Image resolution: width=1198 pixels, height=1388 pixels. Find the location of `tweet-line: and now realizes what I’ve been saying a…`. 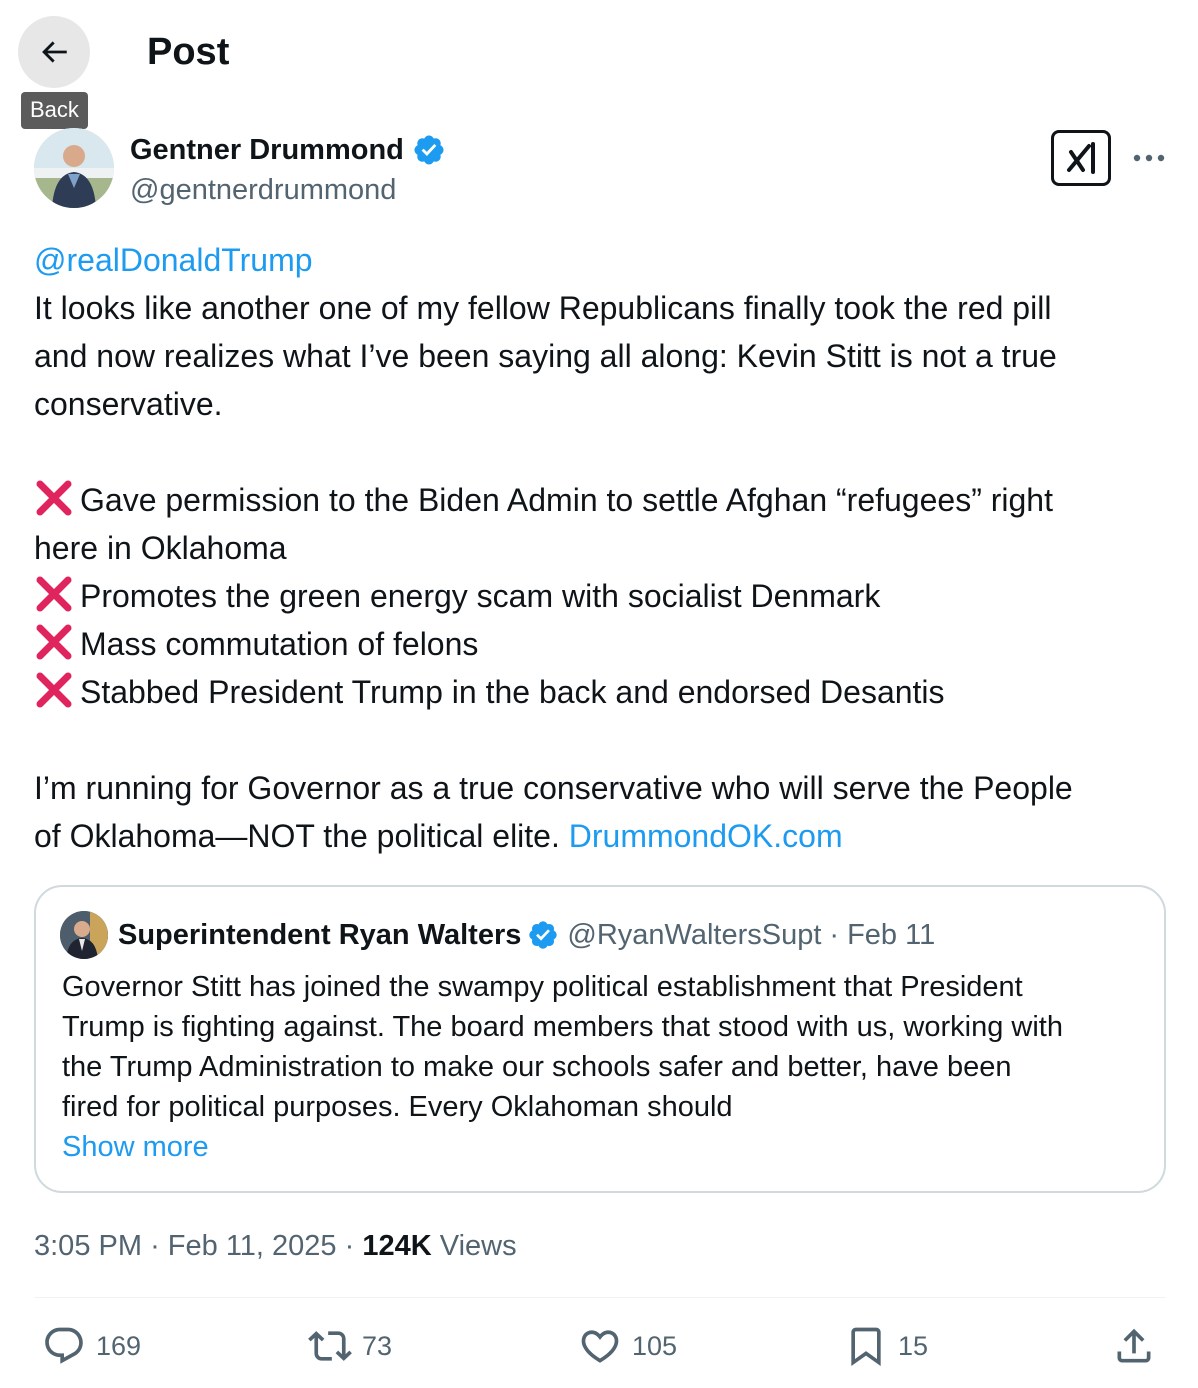

tweet-line: and now realizes what I’ve been saying a… is located at coordinates (545, 356).